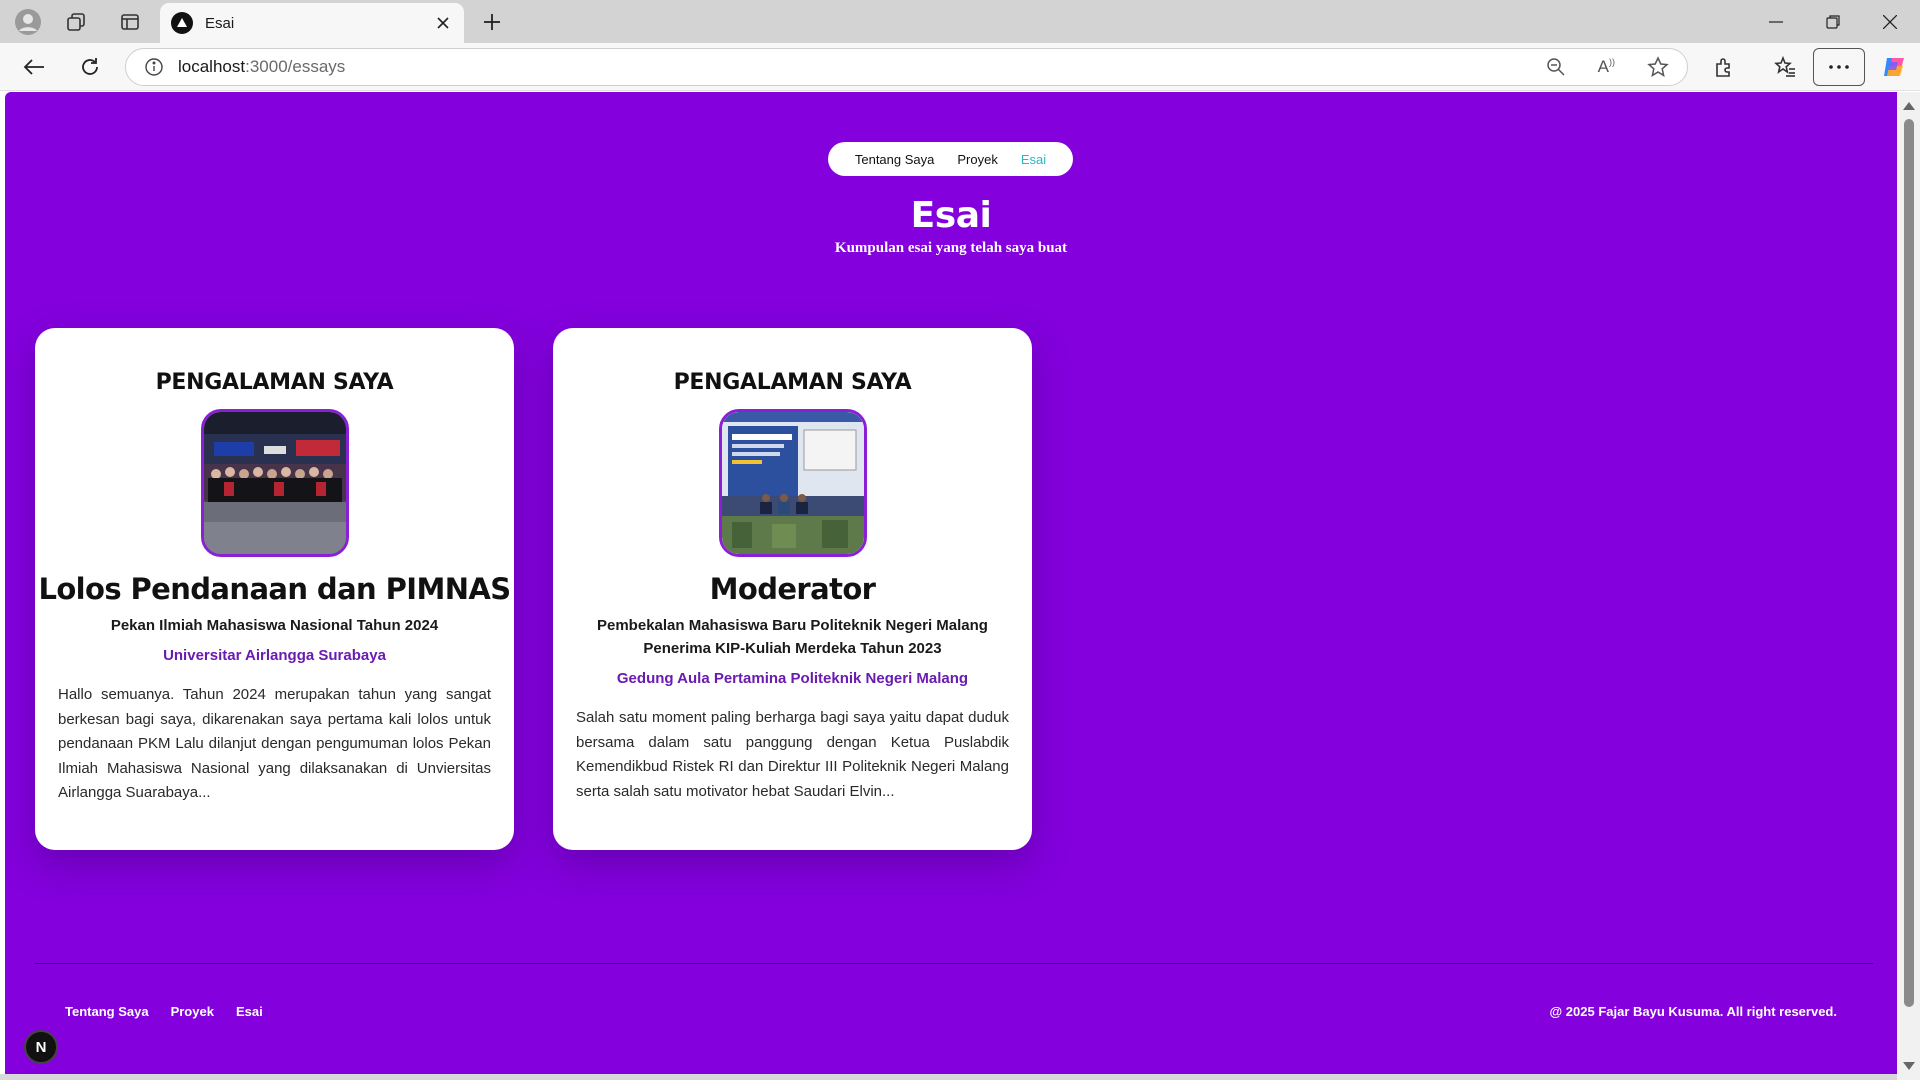  Describe the element at coordinates (1033, 159) in the screenshot. I see `nav-link-esai: Esai` at that location.